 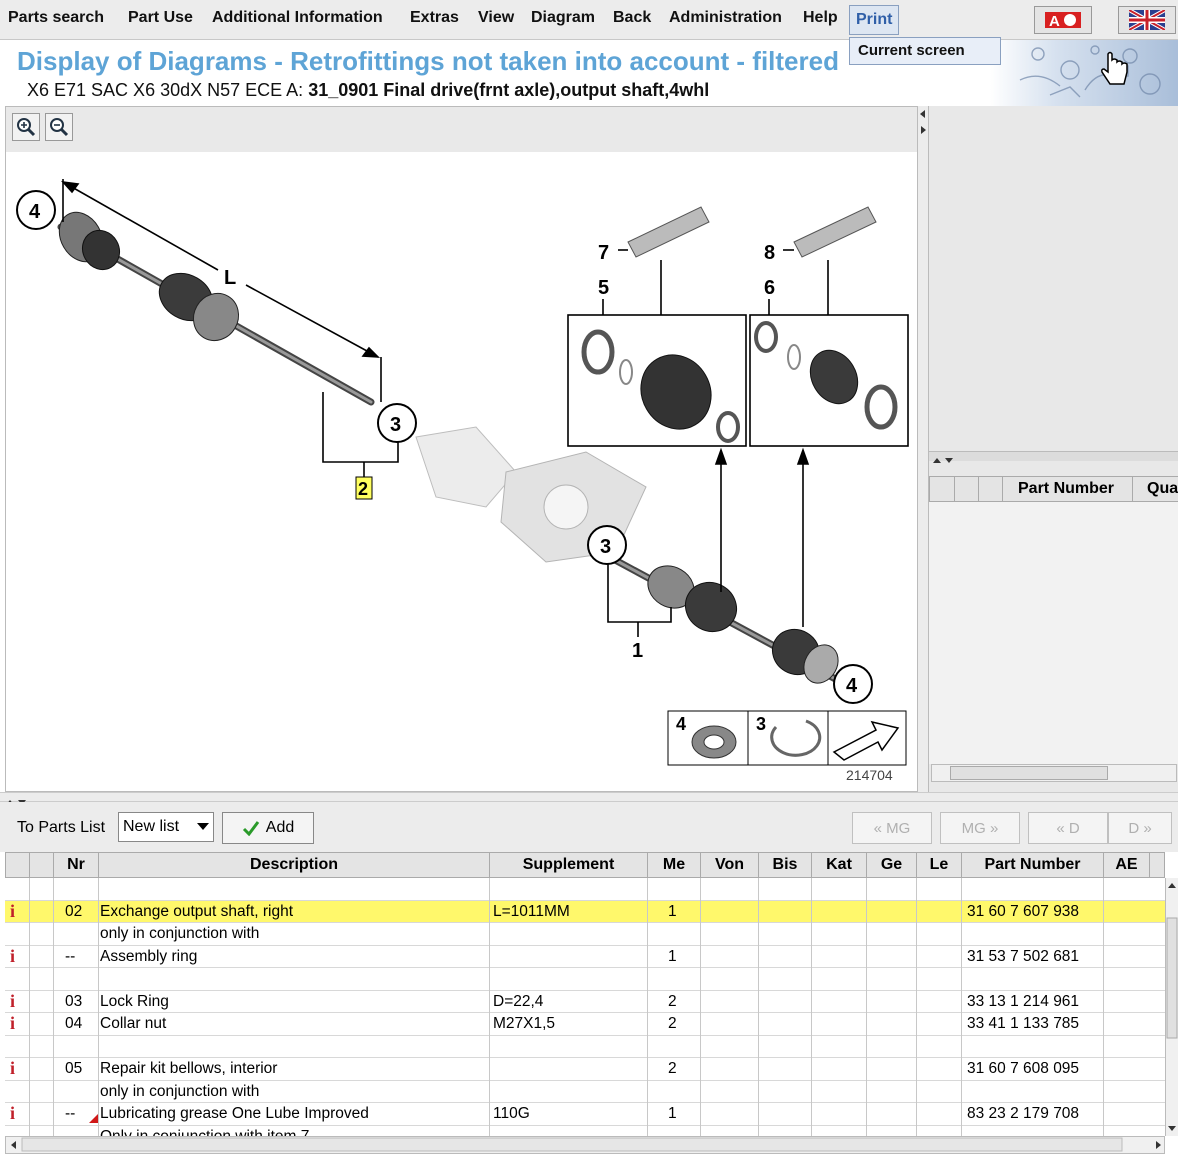 I want to click on next-mg-button: MG », so click(x=980, y=828).